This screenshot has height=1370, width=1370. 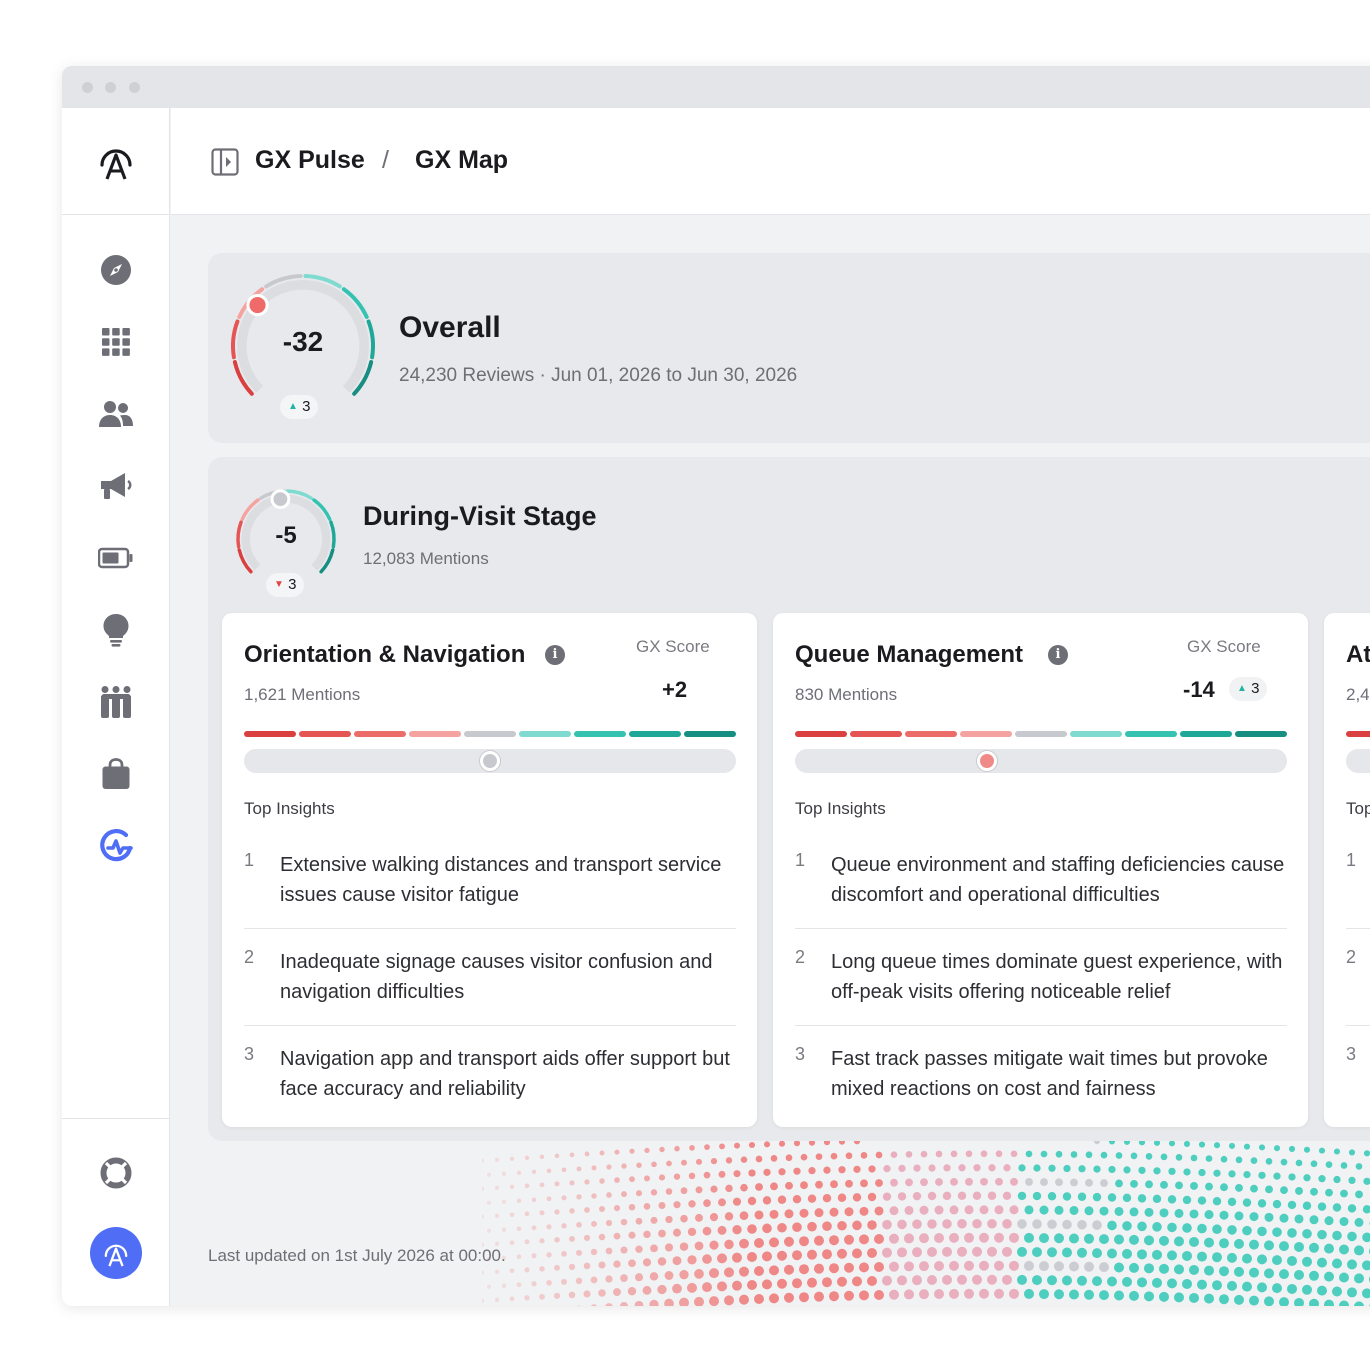 What do you see at coordinates (450, 327) in the screenshot?
I see `overall-title: Overall` at bounding box center [450, 327].